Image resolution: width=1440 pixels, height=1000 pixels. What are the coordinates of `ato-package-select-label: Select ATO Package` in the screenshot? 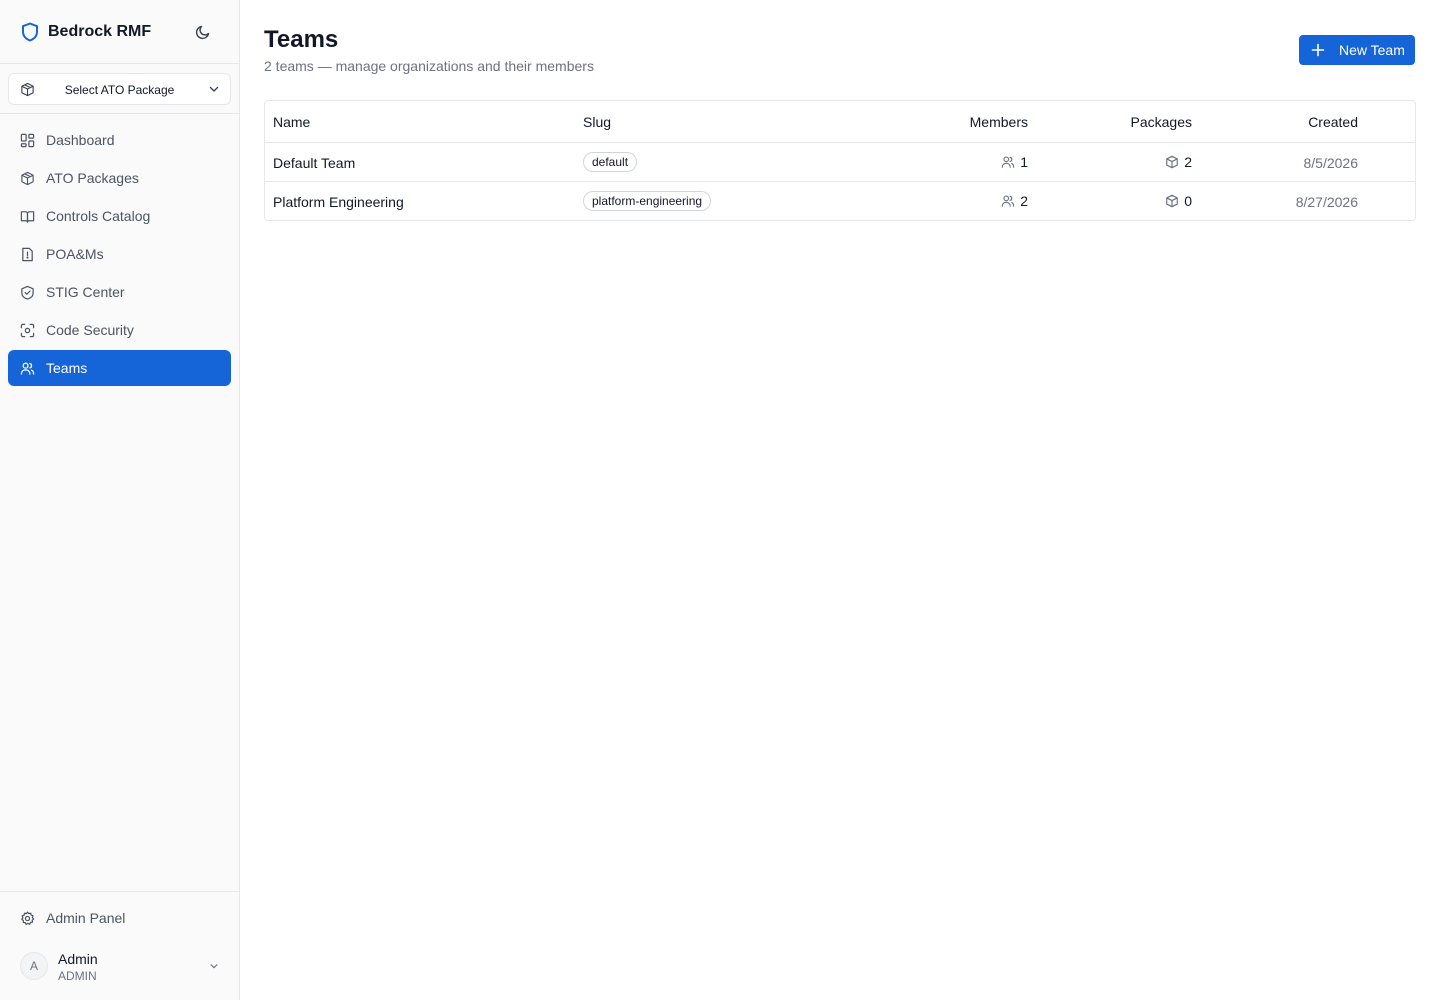 It's located at (119, 90).